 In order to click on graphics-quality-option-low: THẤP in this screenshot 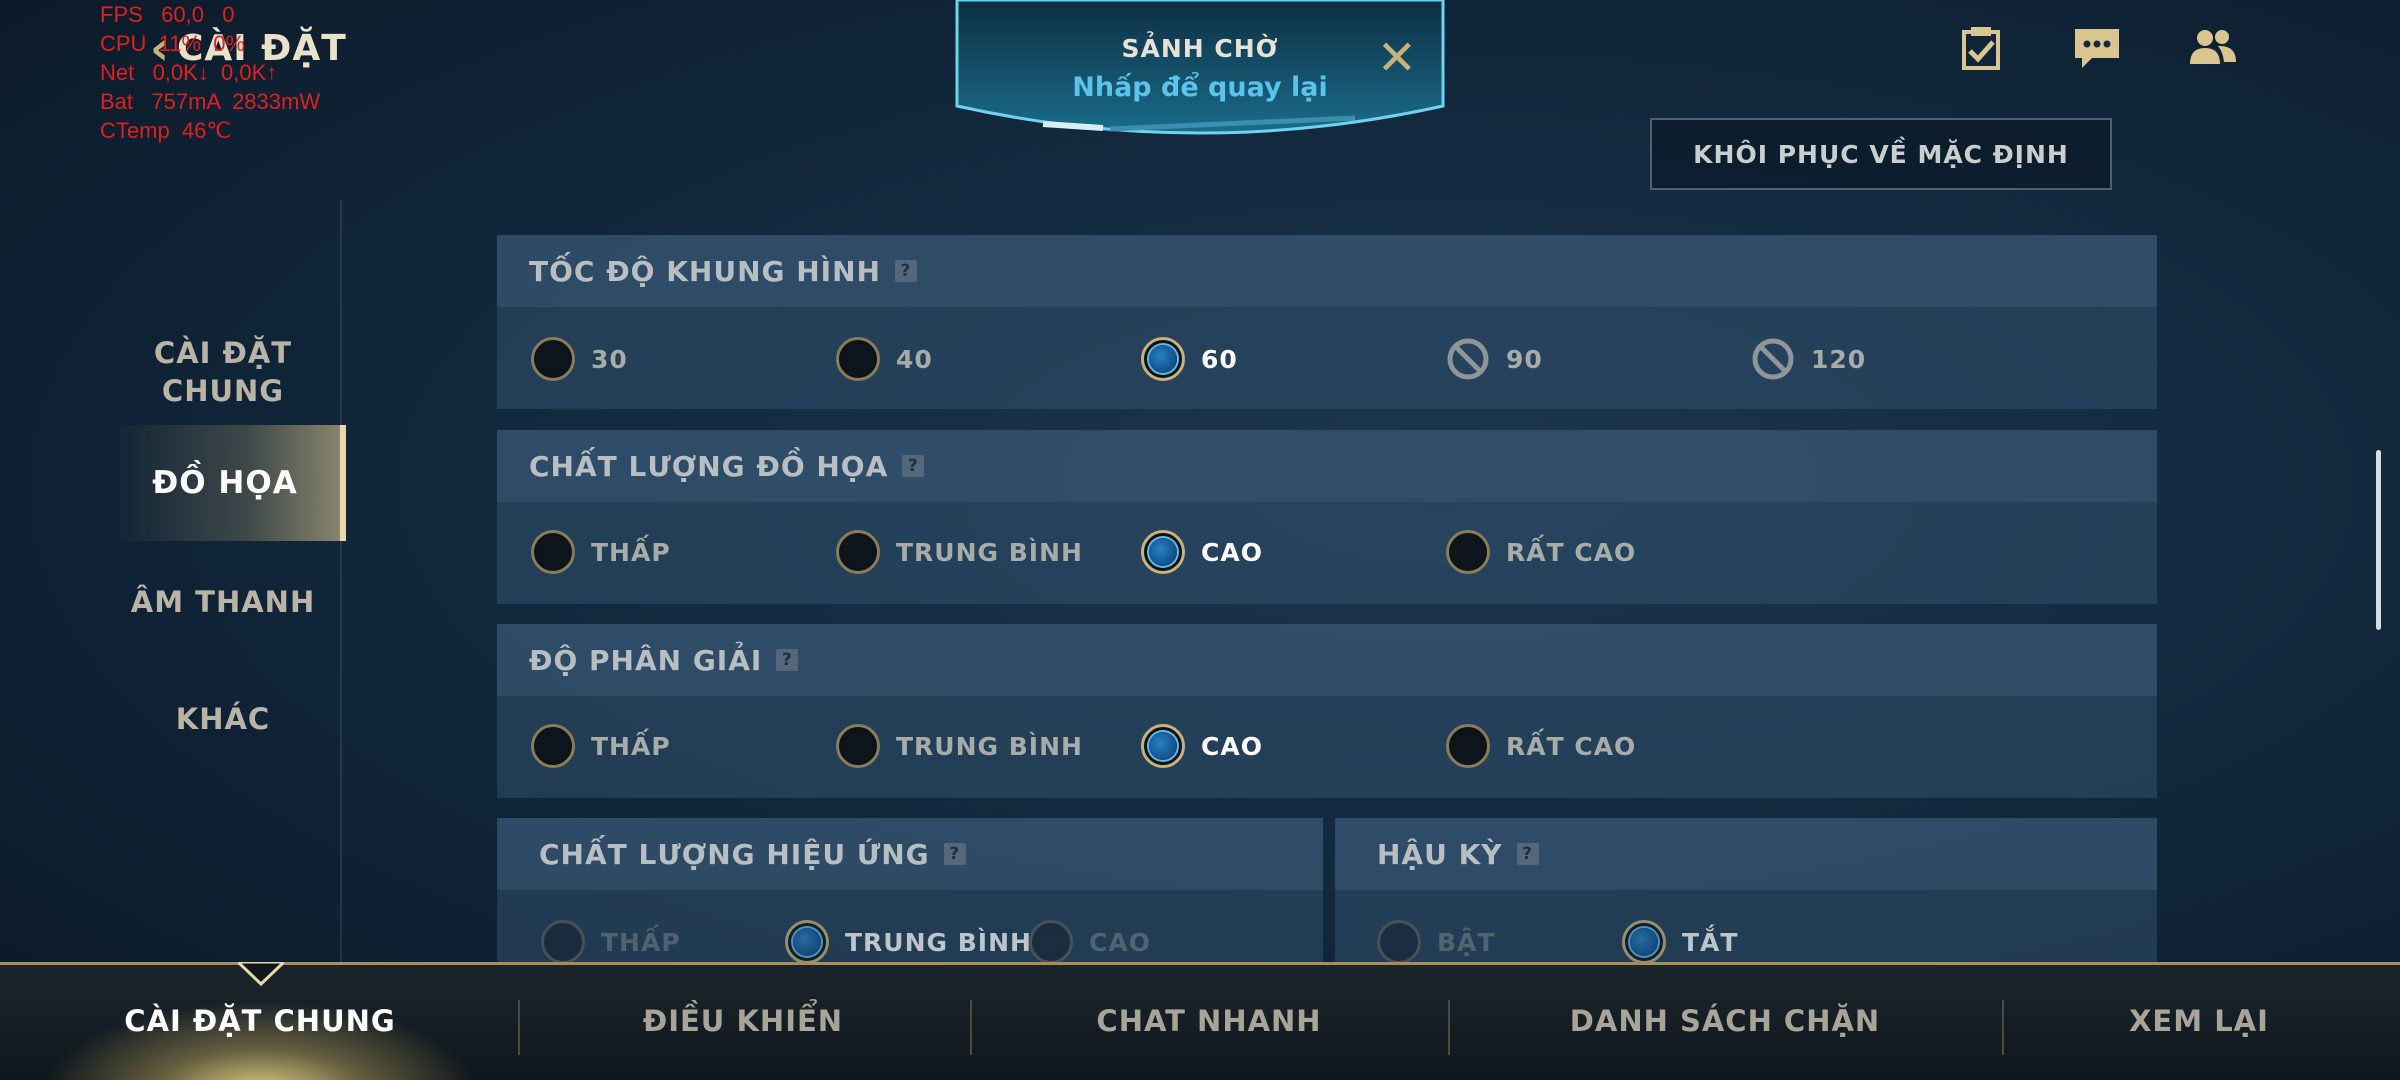, I will do `click(601, 552)`.